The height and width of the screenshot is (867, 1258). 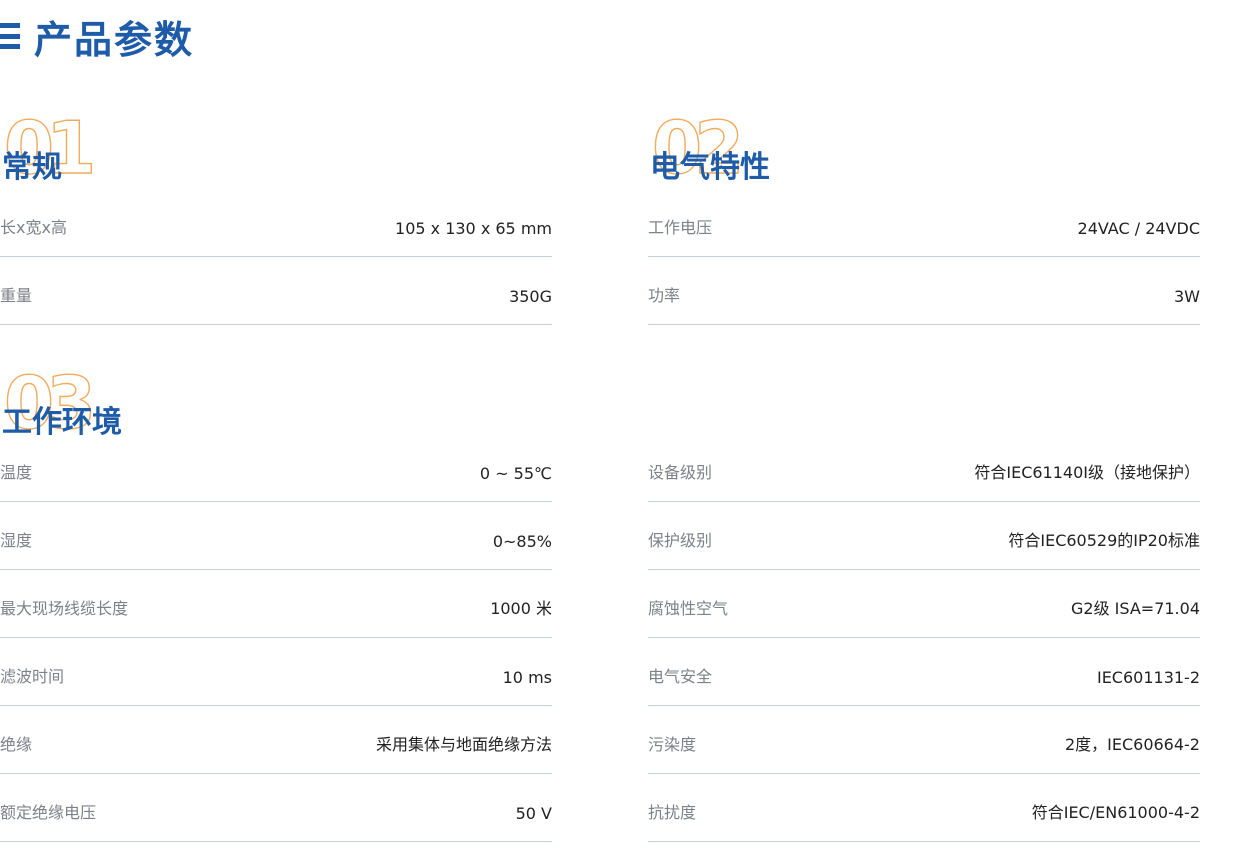 I want to click on spec-value: G2级 ISA=71.04, so click(x=1135, y=608).